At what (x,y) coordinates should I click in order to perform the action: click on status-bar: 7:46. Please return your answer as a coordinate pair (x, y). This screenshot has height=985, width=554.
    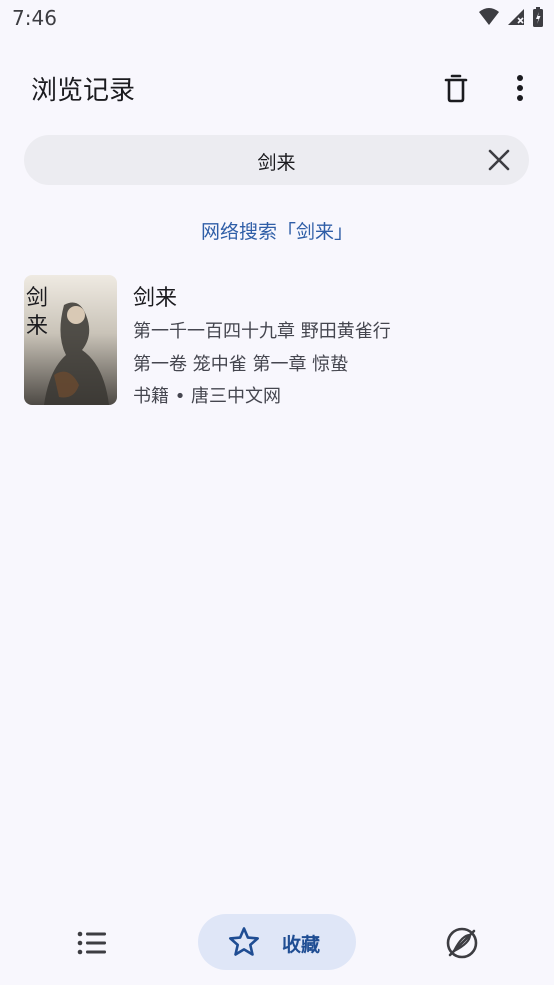
    Looking at the image, I should click on (277, 19).